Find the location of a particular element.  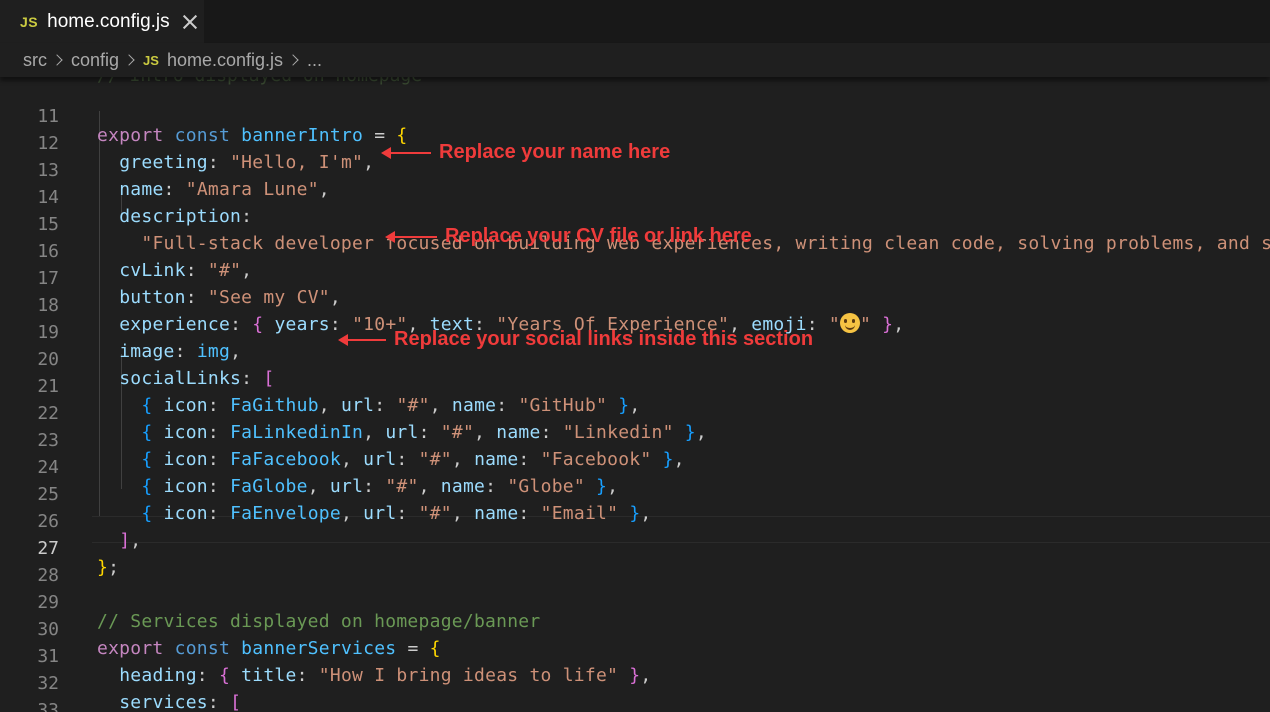

line-number: 33 is located at coordinates (48, 706).